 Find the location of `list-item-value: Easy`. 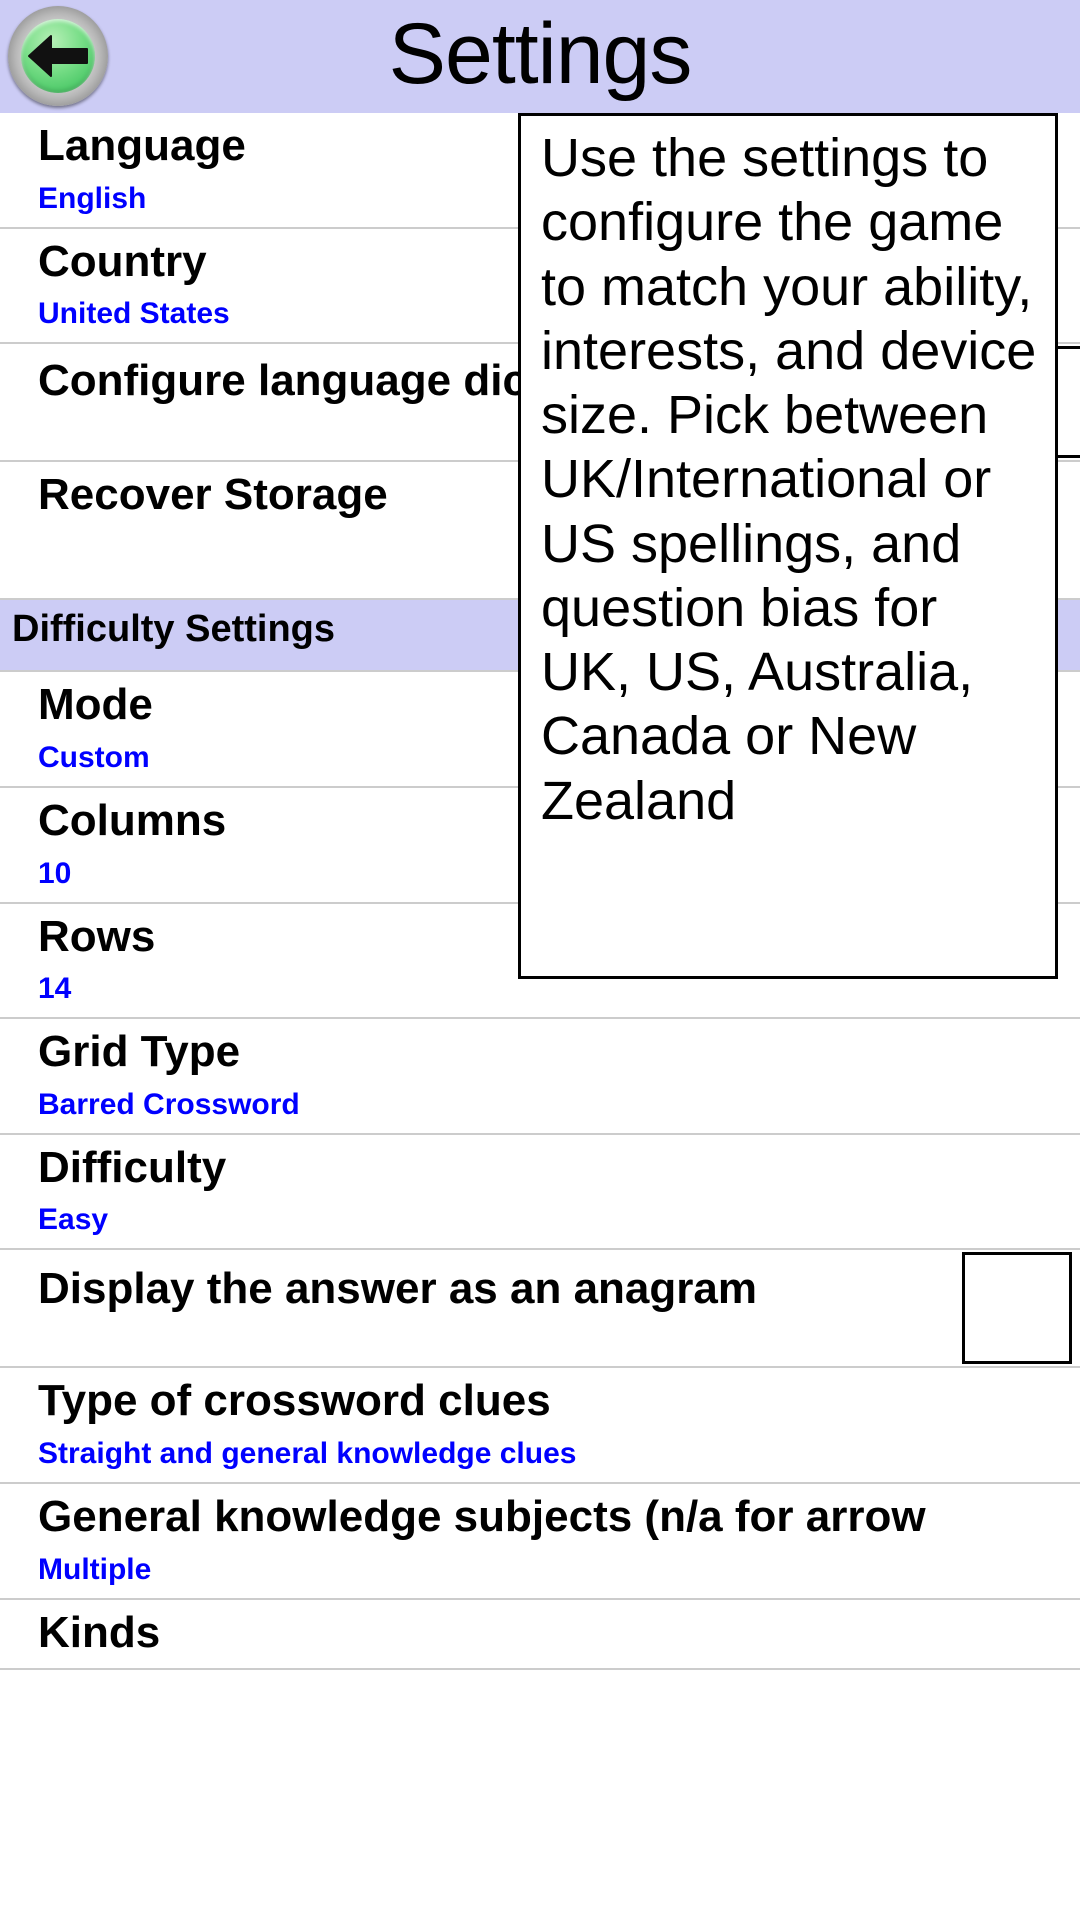

list-item-value: Easy is located at coordinates (73, 1220).